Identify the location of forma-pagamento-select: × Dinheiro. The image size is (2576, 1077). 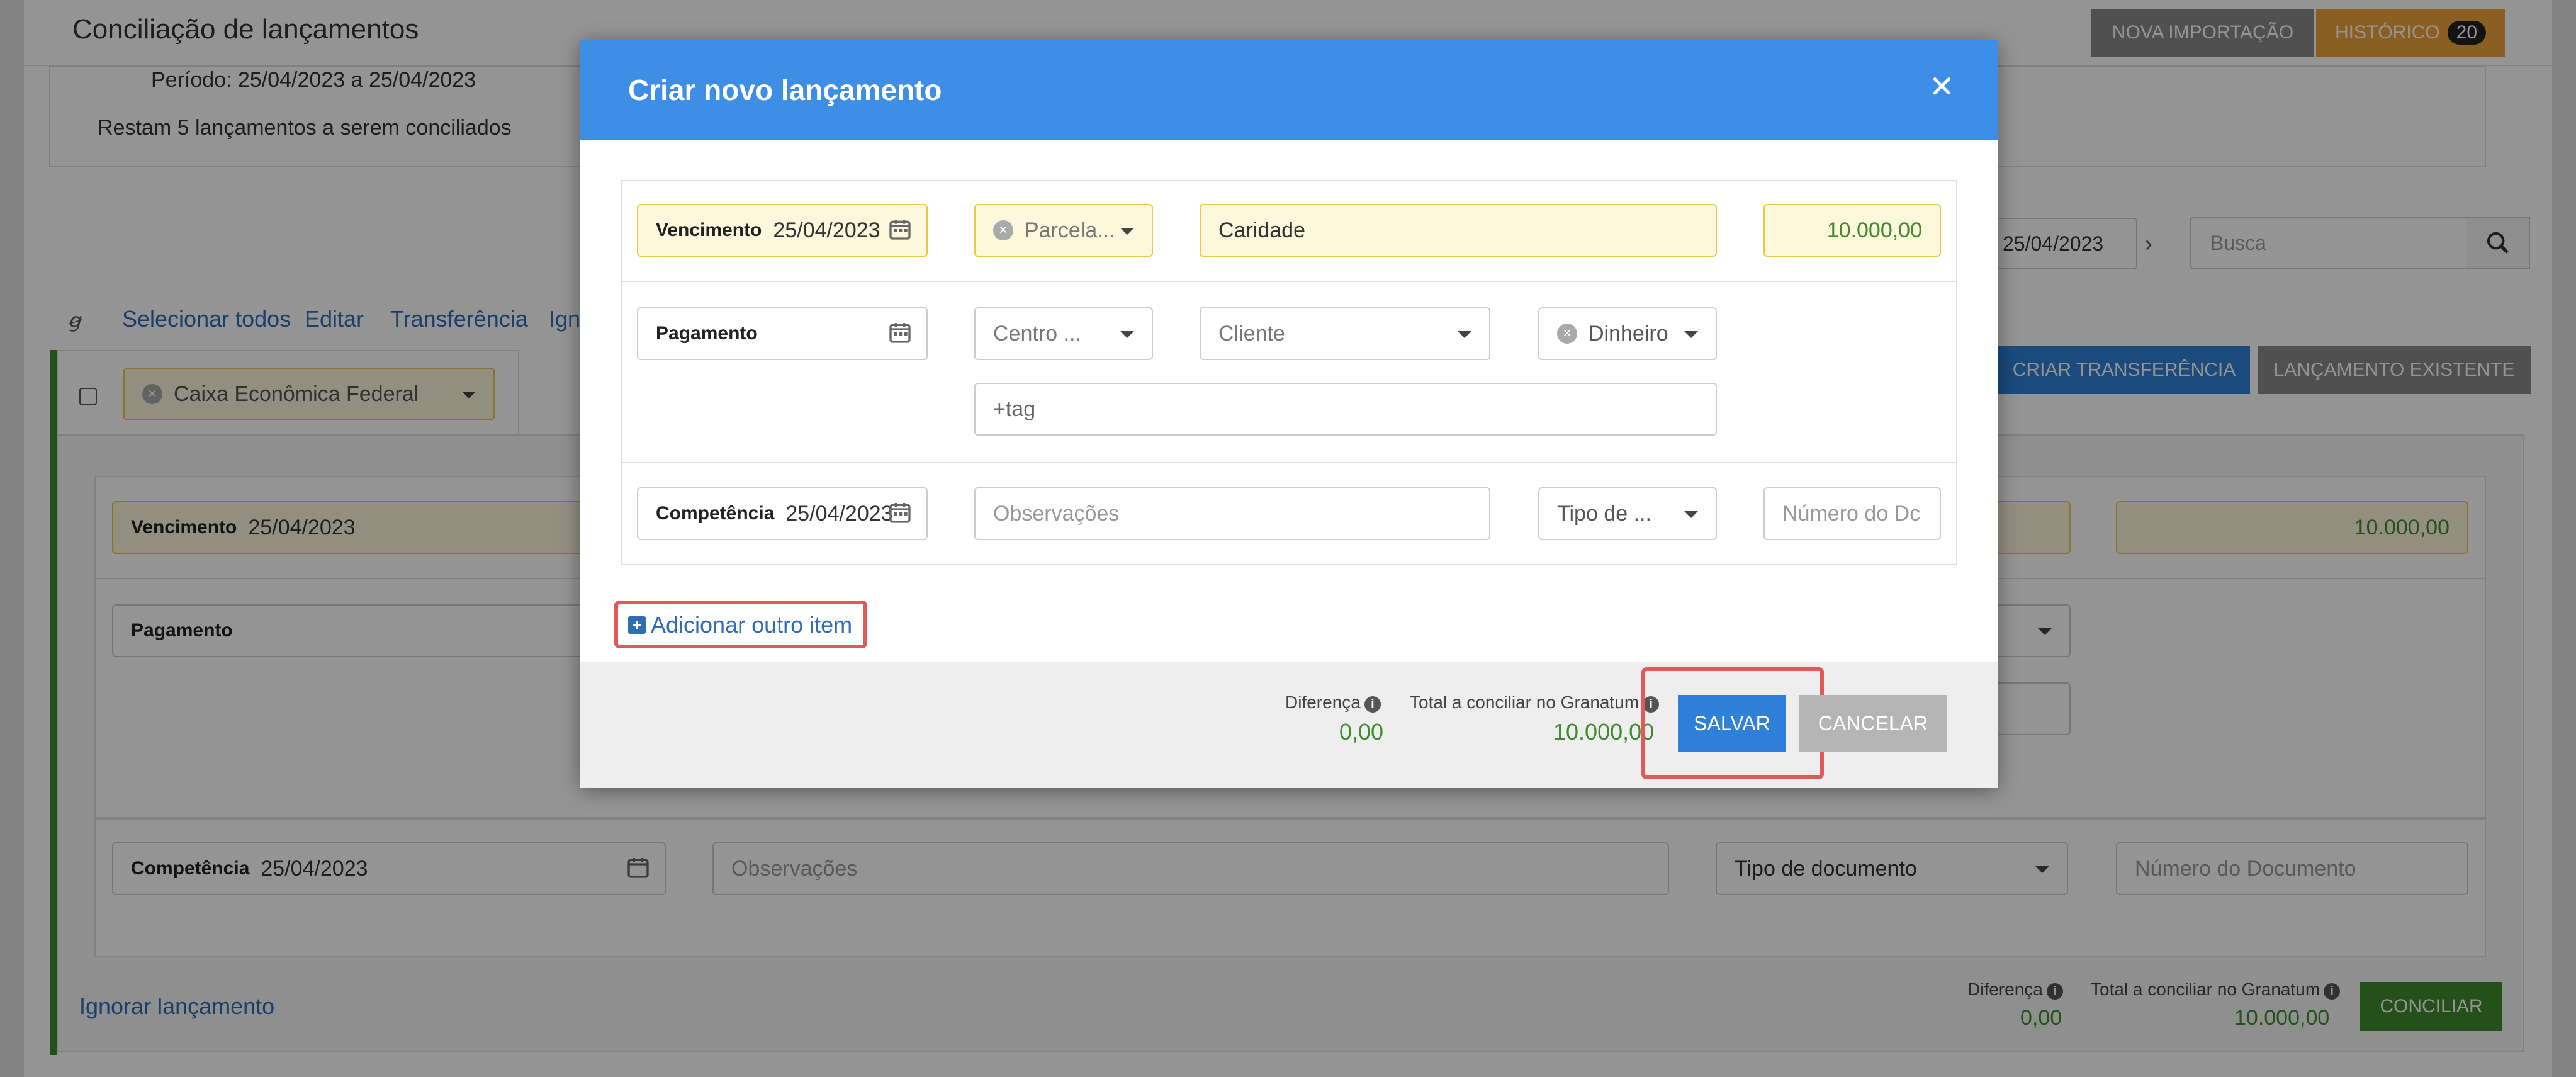
(1627, 333).